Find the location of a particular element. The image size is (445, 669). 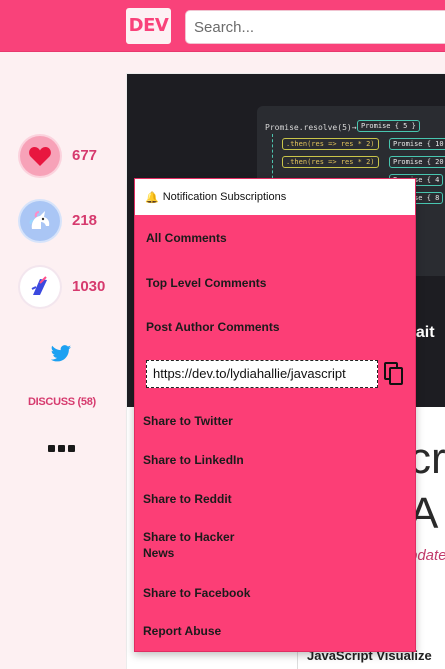

unicorn-reaction-button is located at coordinates (40, 221).